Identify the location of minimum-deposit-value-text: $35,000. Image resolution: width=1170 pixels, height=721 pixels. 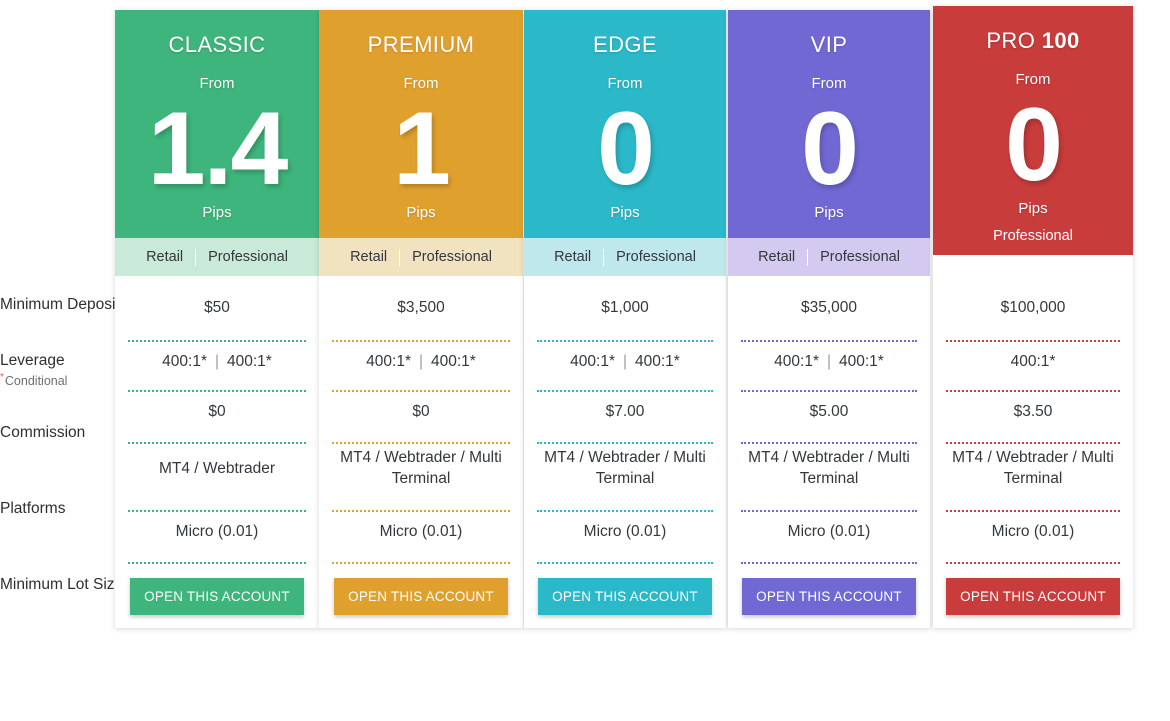
(829, 307).